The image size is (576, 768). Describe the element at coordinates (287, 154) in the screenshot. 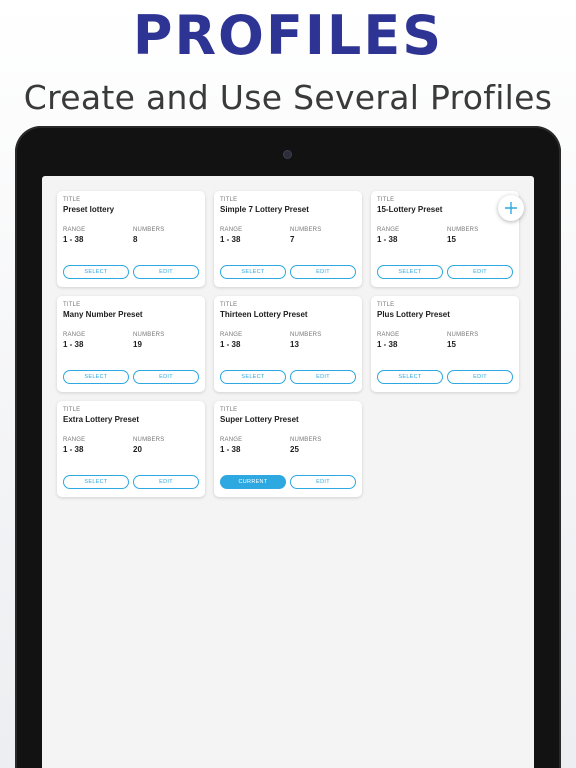

I see `camera-icon` at that location.